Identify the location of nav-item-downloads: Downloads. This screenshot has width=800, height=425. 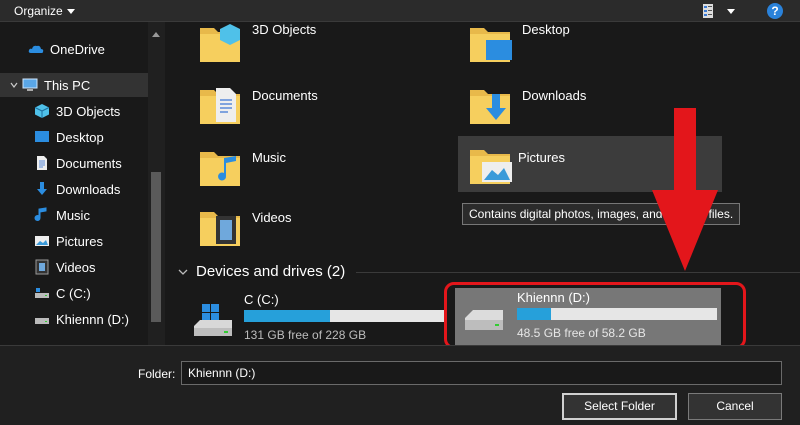
(74, 189).